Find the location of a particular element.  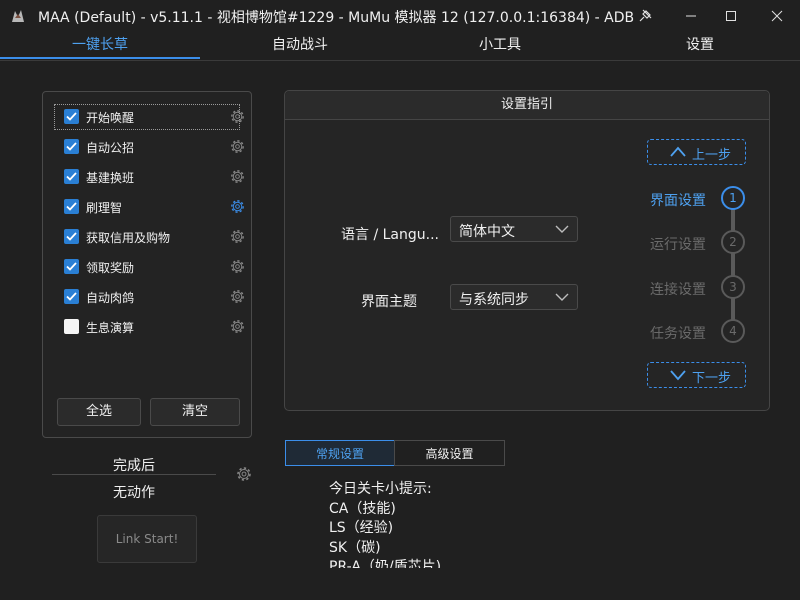

tip-line: SK（碳) is located at coordinates (355, 547).